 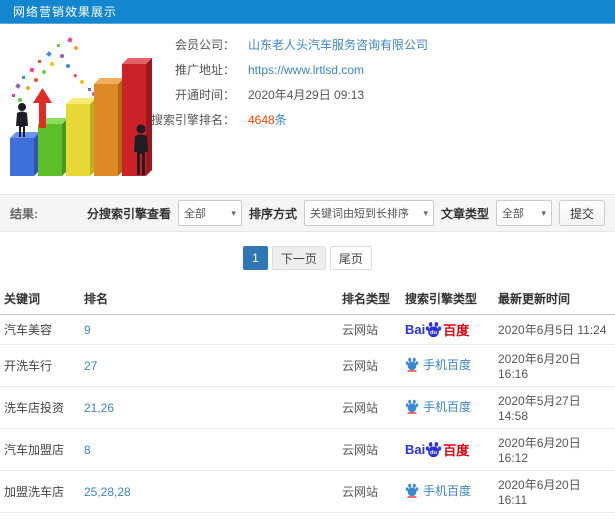 I want to click on company-label: 会员公司：, so click(x=204, y=45).